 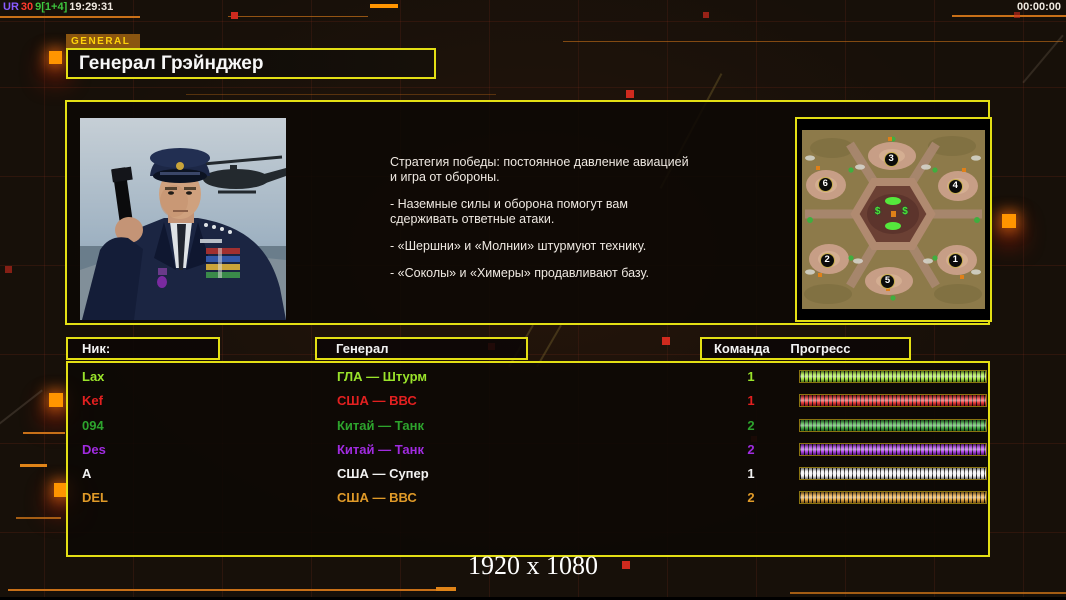 I want to click on player-row: Lax ГЛА — Штурм 1, so click(x=528, y=378).